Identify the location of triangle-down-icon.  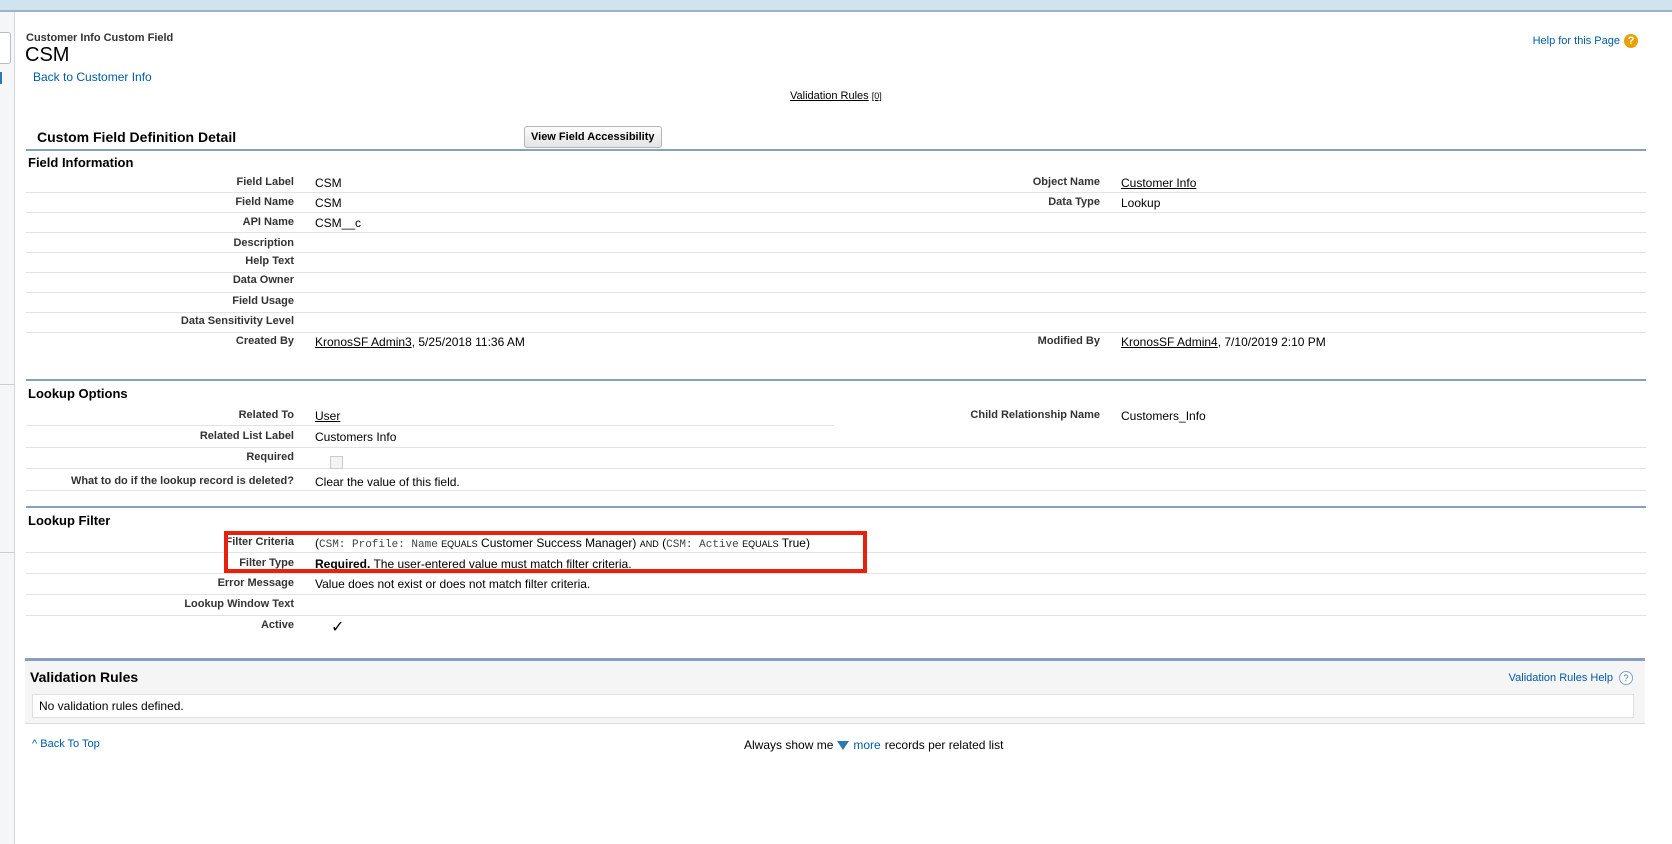
(843, 745).